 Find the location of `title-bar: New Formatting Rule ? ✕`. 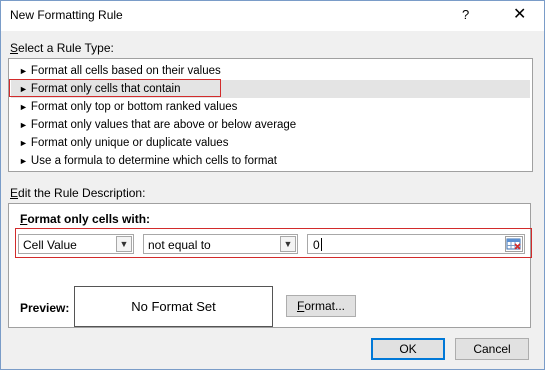

title-bar: New Formatting Rule ? ✕ is located at coordinates (272, 16).